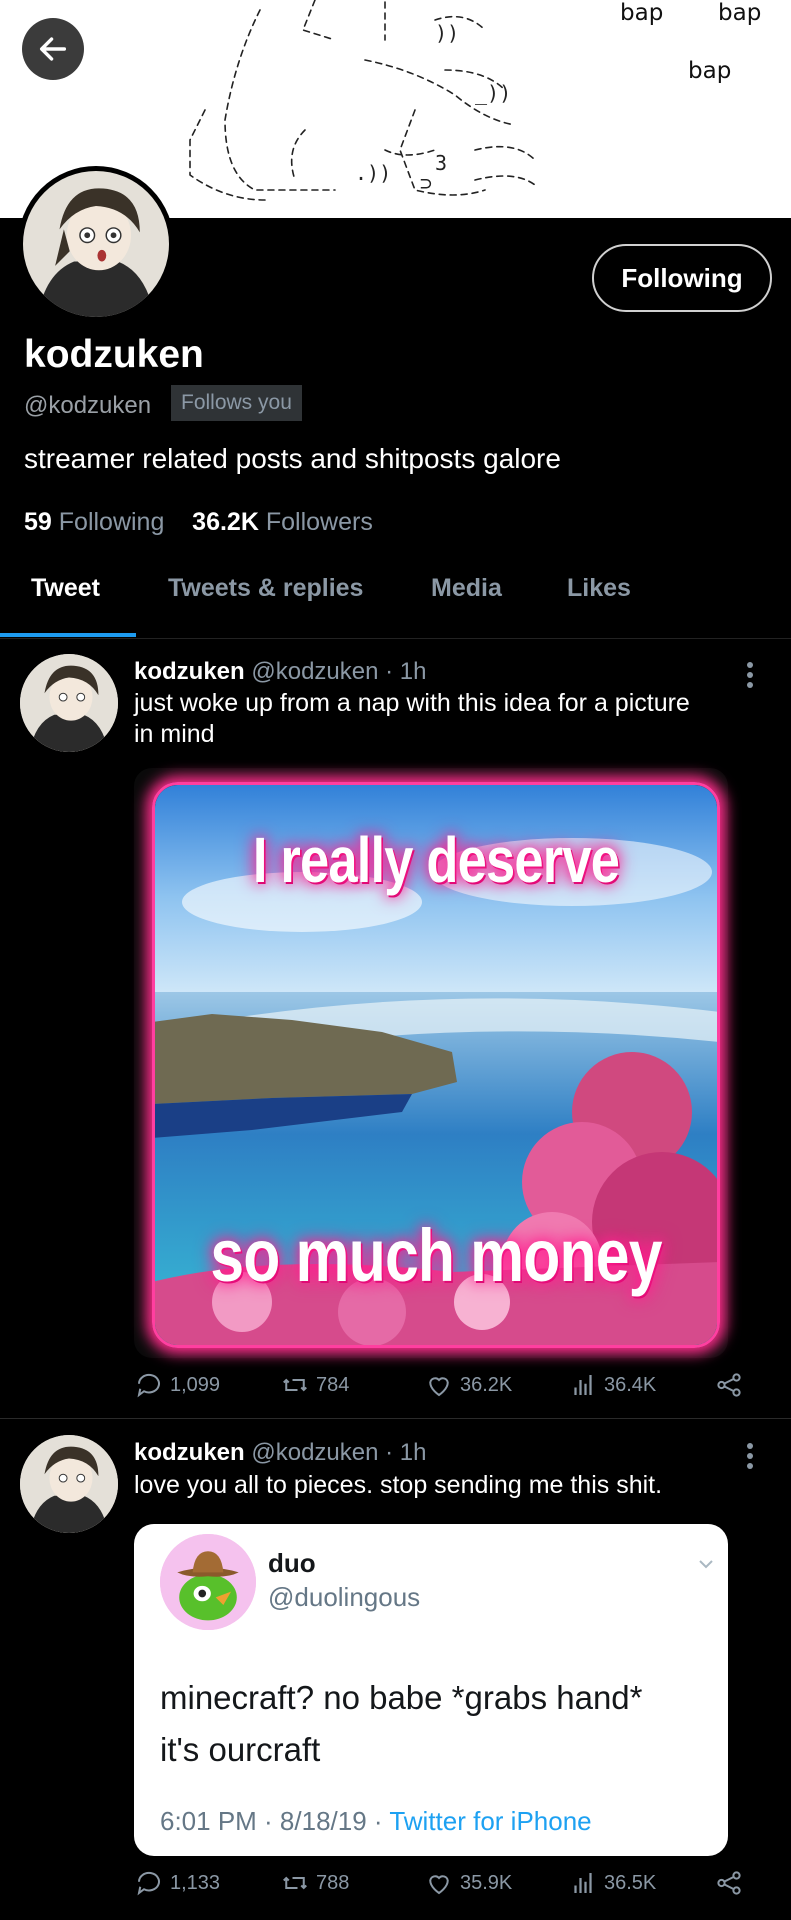  Describe the element at coordinates (111, 522) in the screenshot. I see `following-label: Following` at that location.